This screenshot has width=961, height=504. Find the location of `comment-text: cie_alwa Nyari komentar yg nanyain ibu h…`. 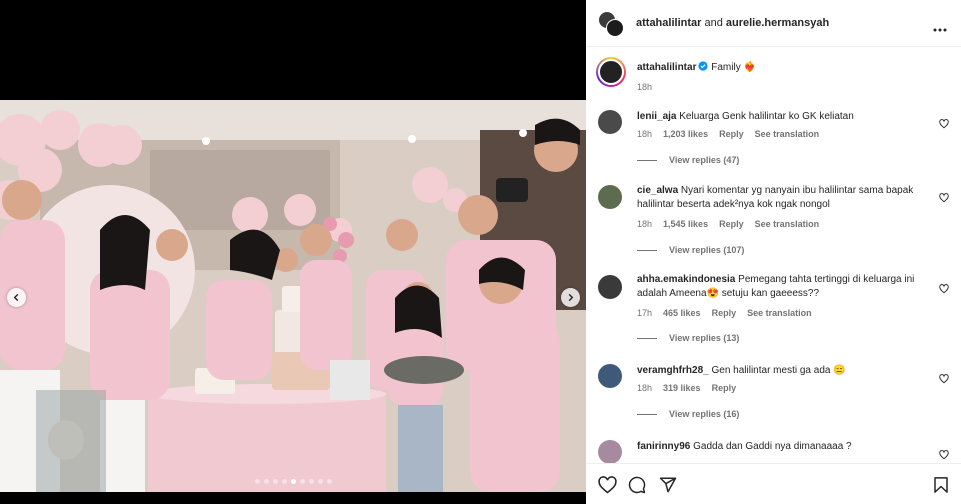

comment-text: cie_alwa Nyari komentar yg nanyain ibu h… is located at coordinates (787, 198).